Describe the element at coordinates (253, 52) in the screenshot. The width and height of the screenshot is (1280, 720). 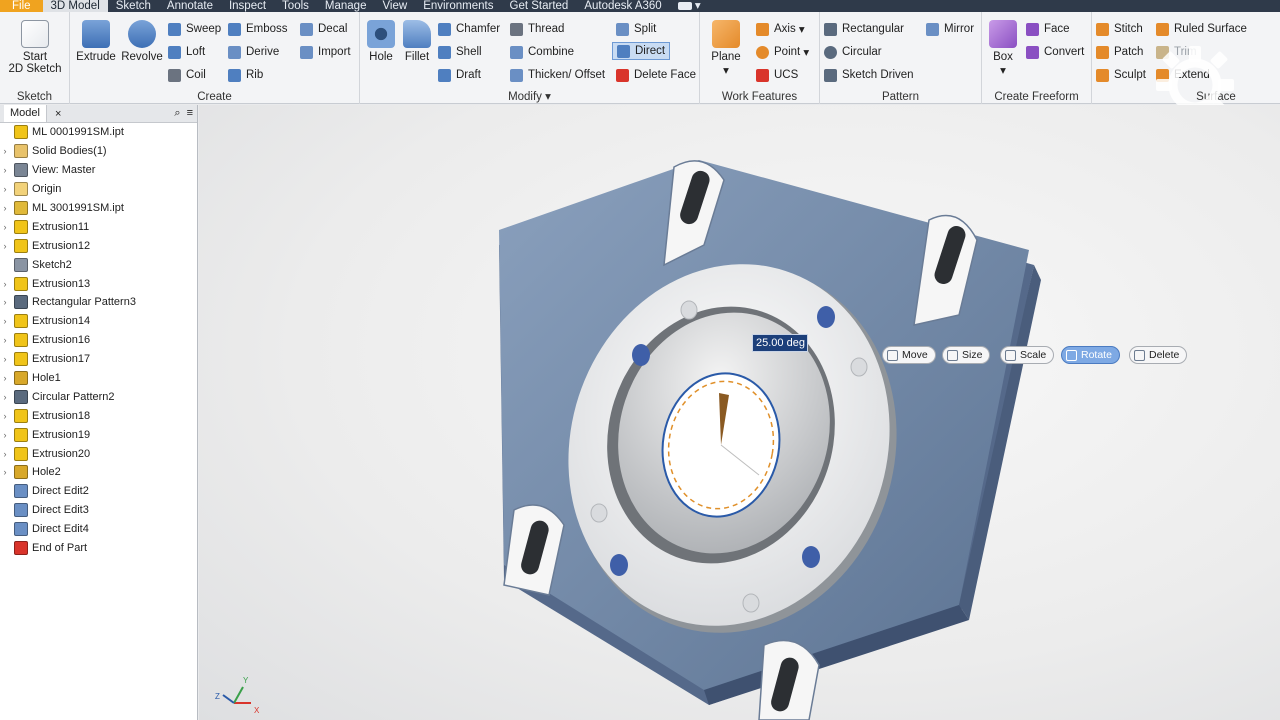
I see `derive-button: Derive` at that location.